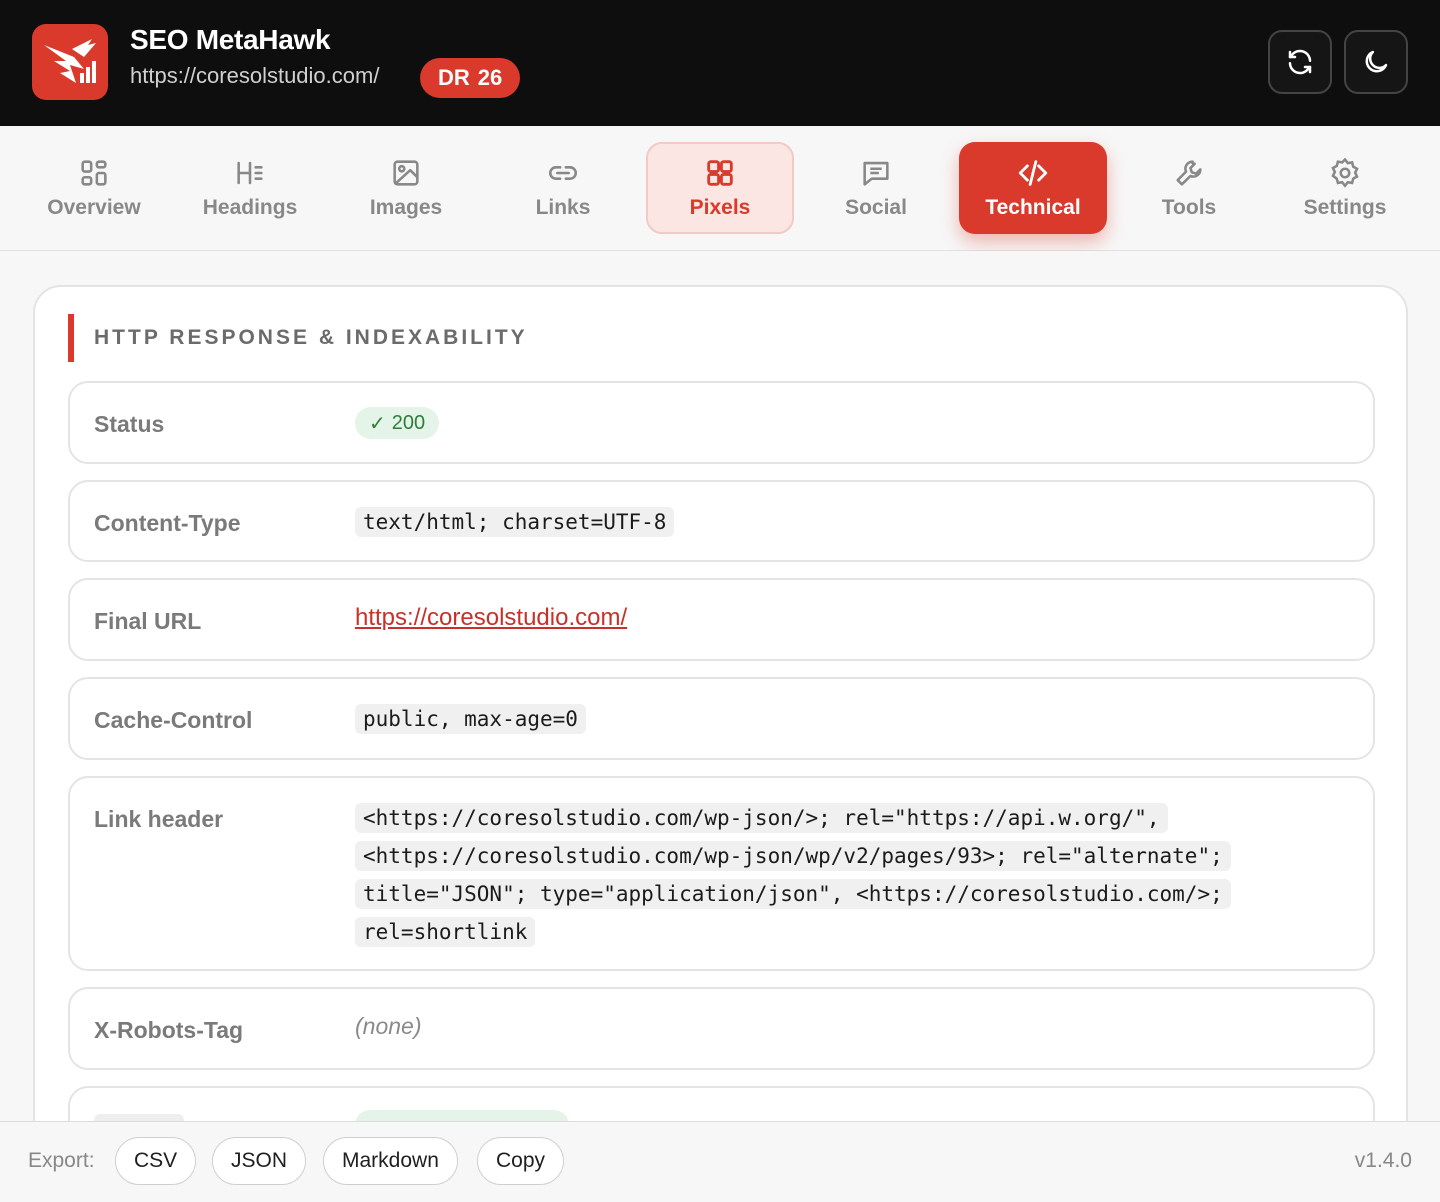  I want to click on final-url-link: https://coresolstudio.com/, so click(491, 617).